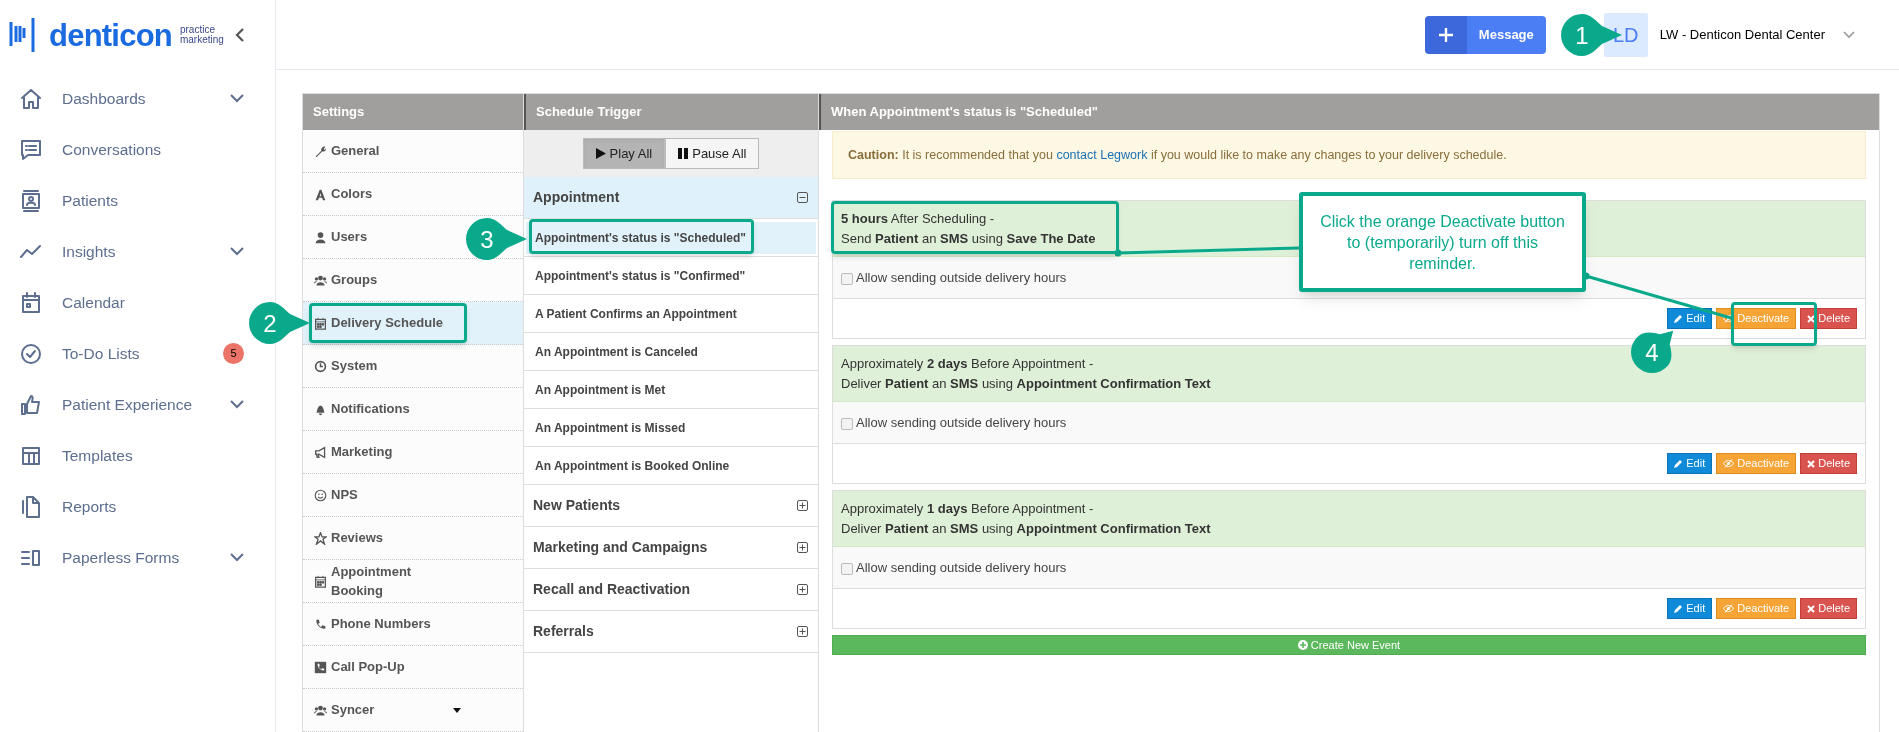  I want to click on event-description: Approximately 1 days Before Appointment -, so click(967, 508).